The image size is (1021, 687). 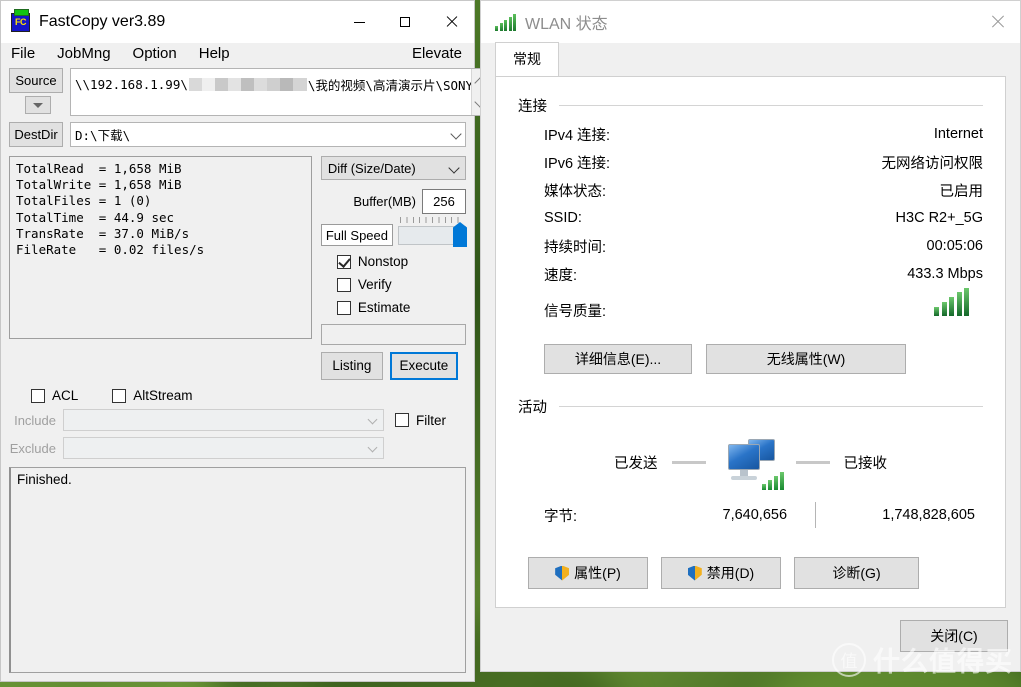 What do you see at coordinates (163, 395) in the screenshot?
I see `checkbox-altstream-label: AltStream` at bounding box center [163, 395].